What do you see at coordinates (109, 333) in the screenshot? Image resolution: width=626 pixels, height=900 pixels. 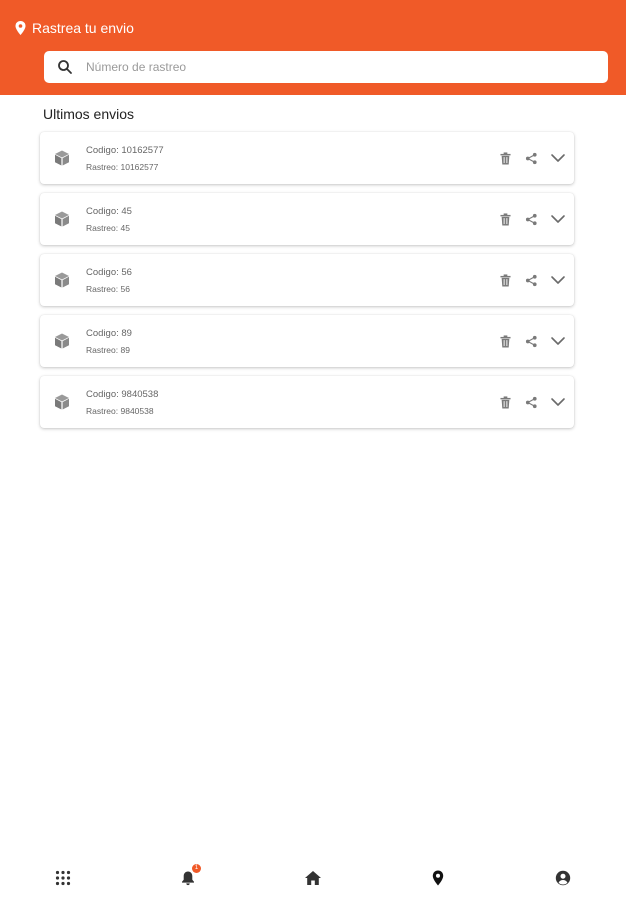 I see `shipment-code: Codigo: 89` at bounding box center [109, 333].